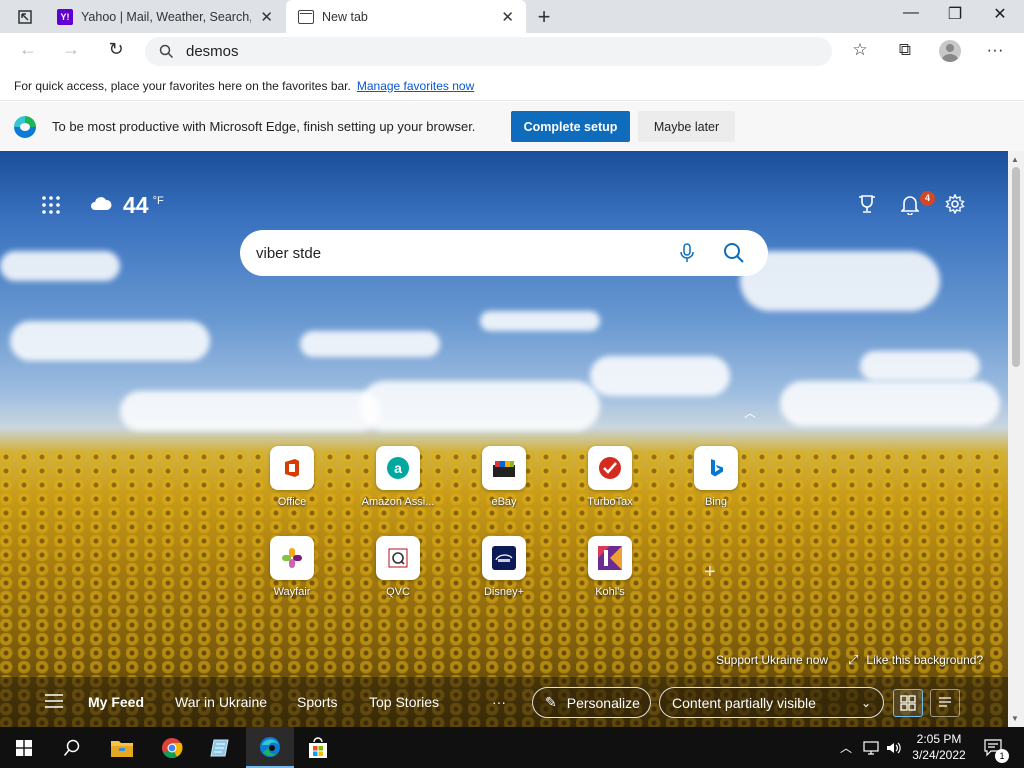  What do you see at coordinates (911, 13) in the screenshot?
I see `minimize-icon: —` at bounding box center [911, 13].